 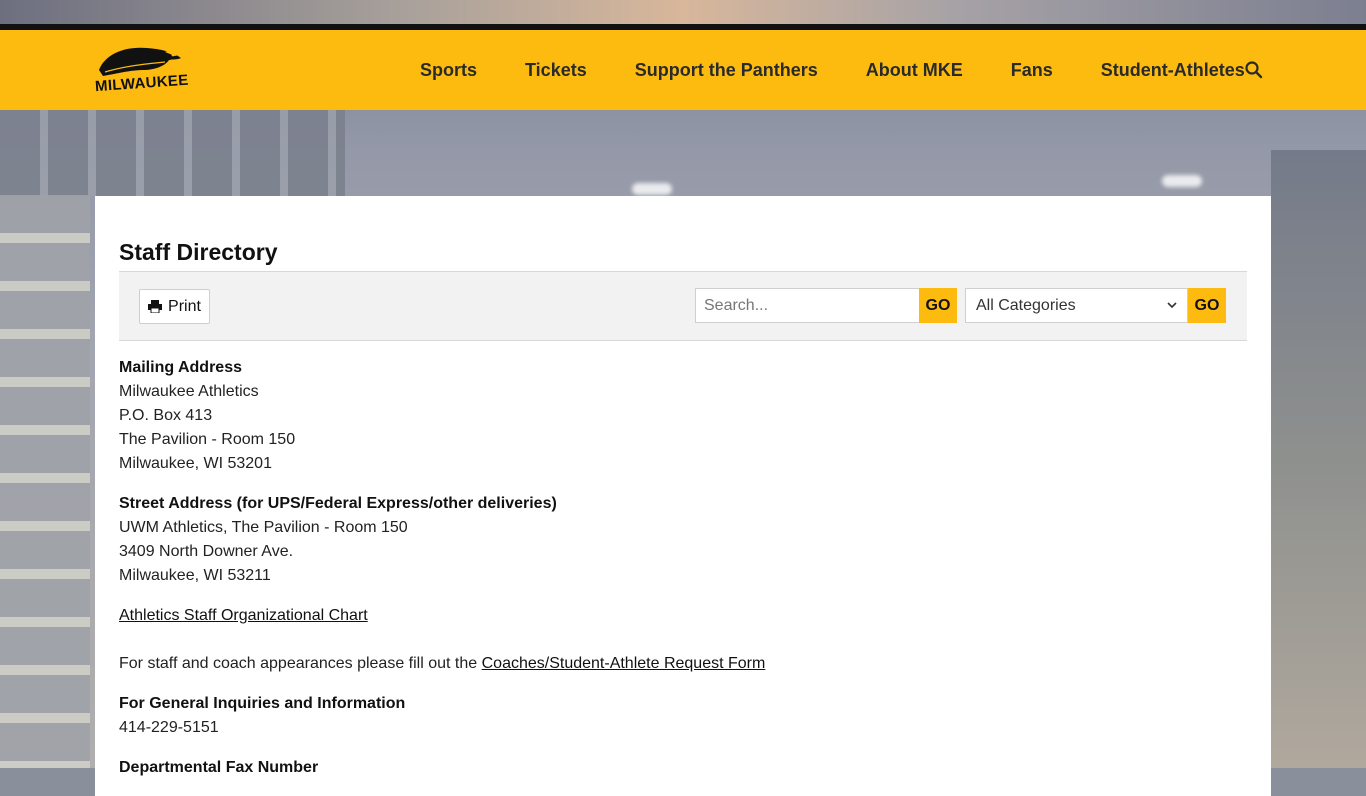 What do you see at coordinates (914, 70) in the screenshot?
I see `nav-item-about: About MKE` at bounding box center [914, 70].